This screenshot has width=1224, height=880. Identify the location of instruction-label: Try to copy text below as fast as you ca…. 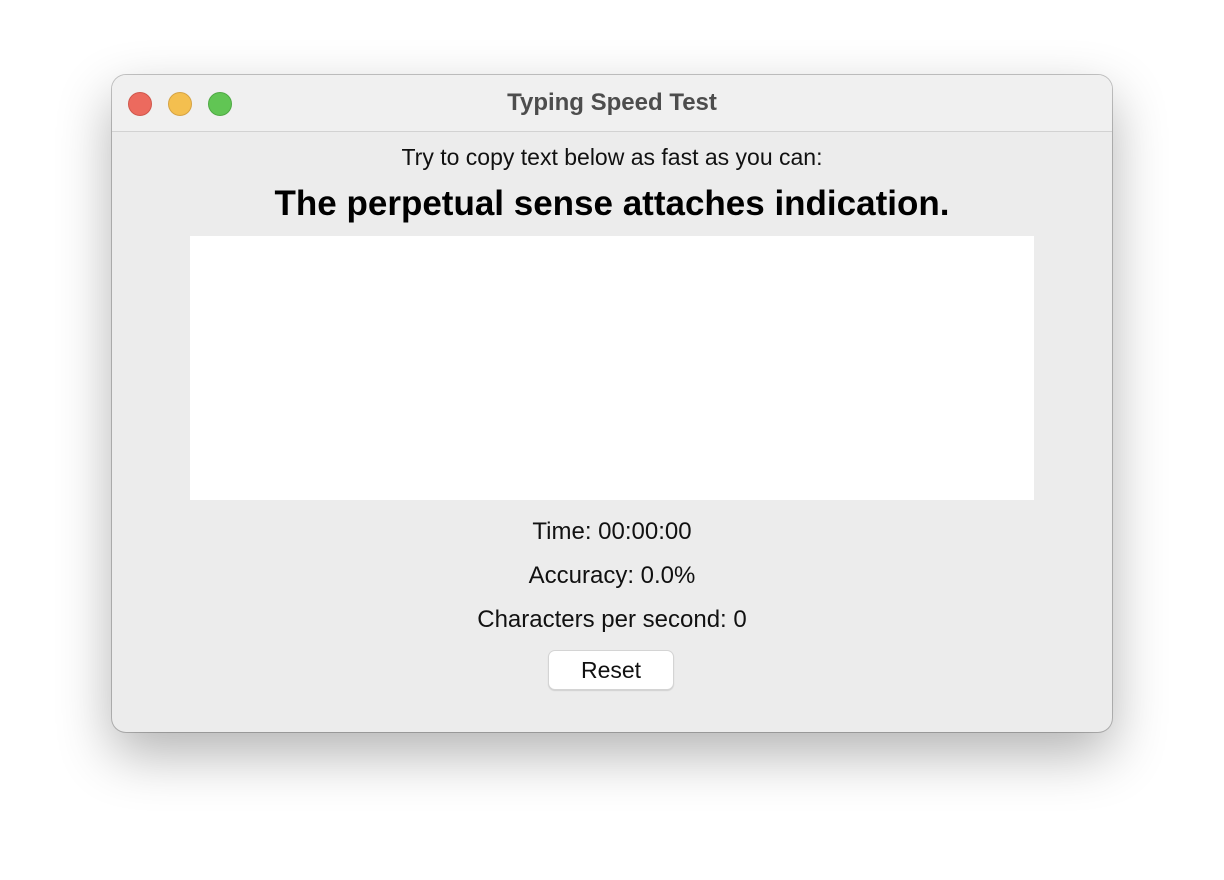
(612, 157).